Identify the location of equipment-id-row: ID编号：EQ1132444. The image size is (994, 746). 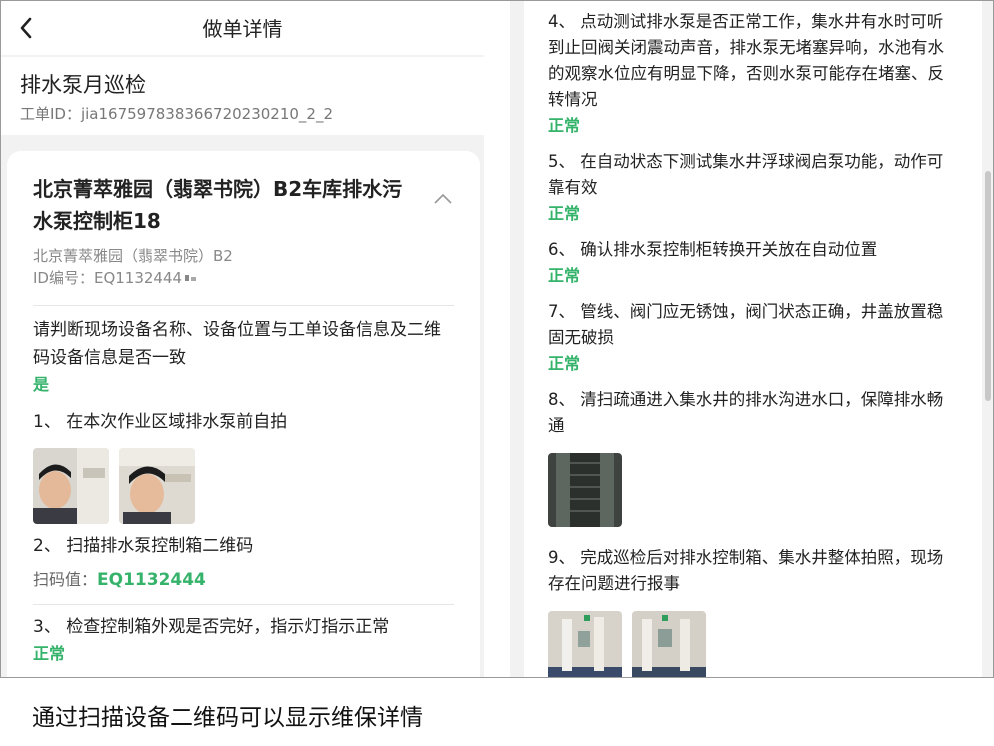
(243, 278).